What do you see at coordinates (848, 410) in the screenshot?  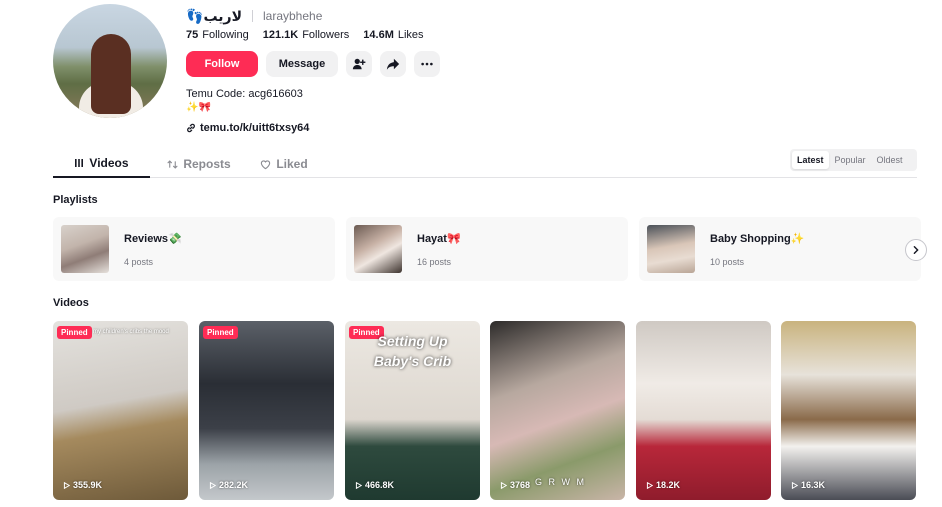 I see `video-card: 16.3K` at bounding box center [848, 410].